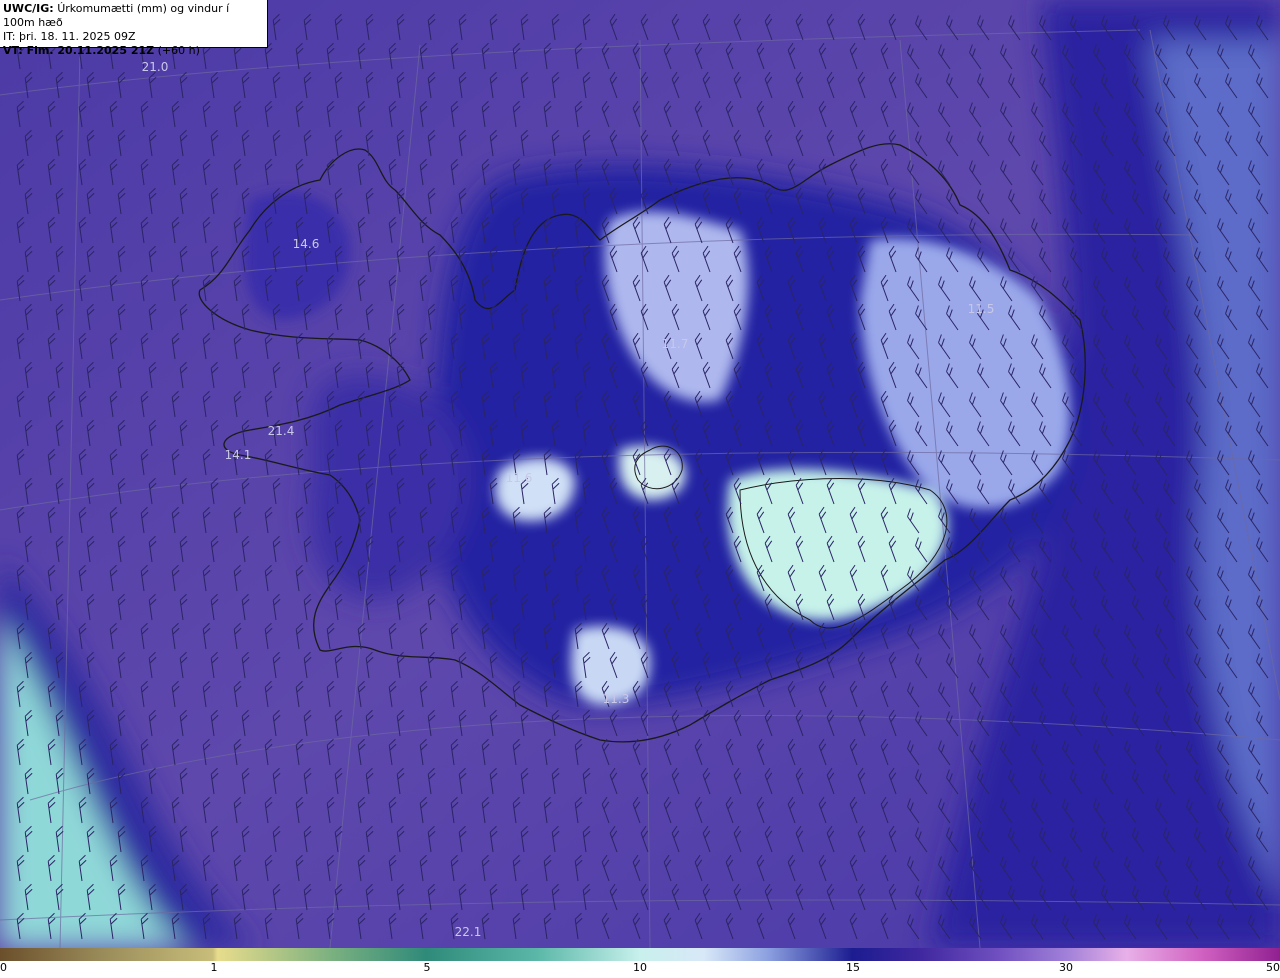 The width and height of the screenshot is (1280, 978). What do you see at coordinates (214, 967) in the screenshot?
I see `colorbar-tick-label: 1` at bounding box center [214, 967].